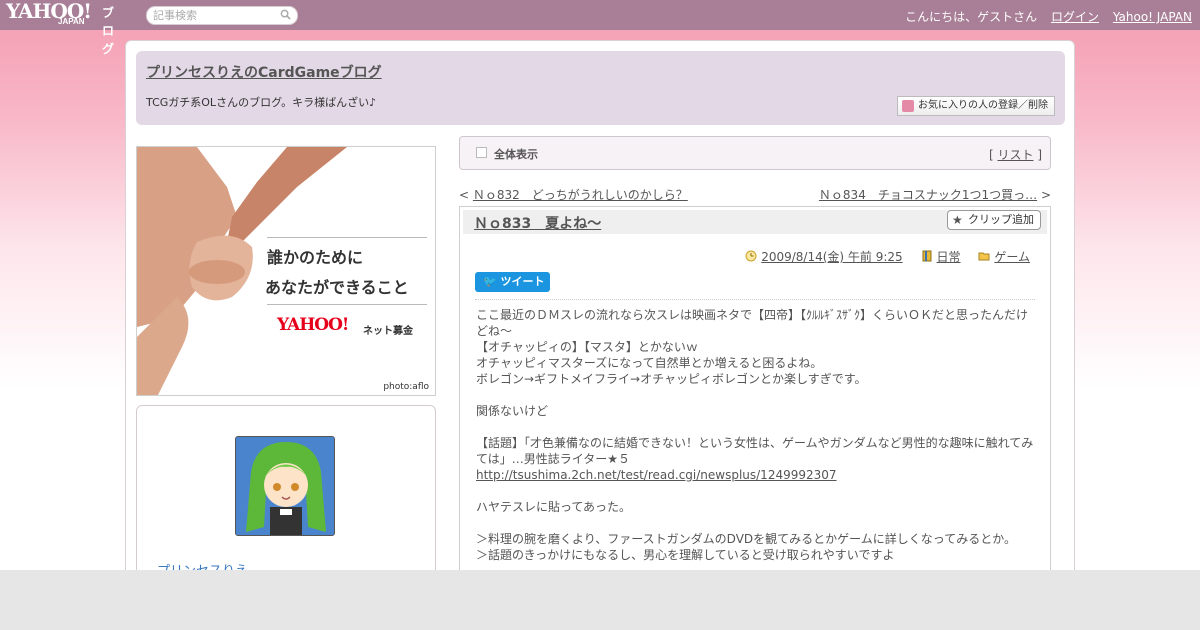  Describe the element at coordinates (347, 304) in the screenshot. I see `banner-rule-bottom` at that location.